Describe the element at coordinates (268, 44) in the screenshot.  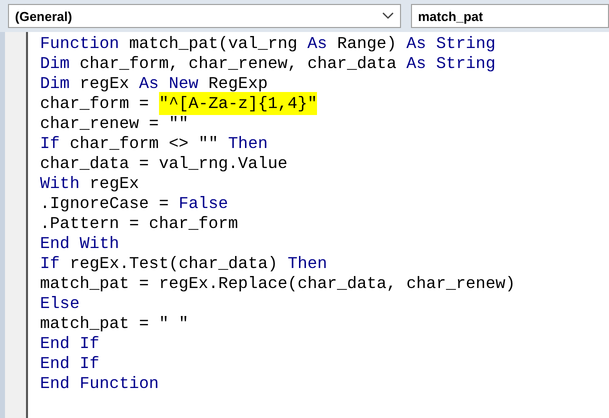
I see `code-line: Function match_pat(val_rng As Range) As String` at that location.